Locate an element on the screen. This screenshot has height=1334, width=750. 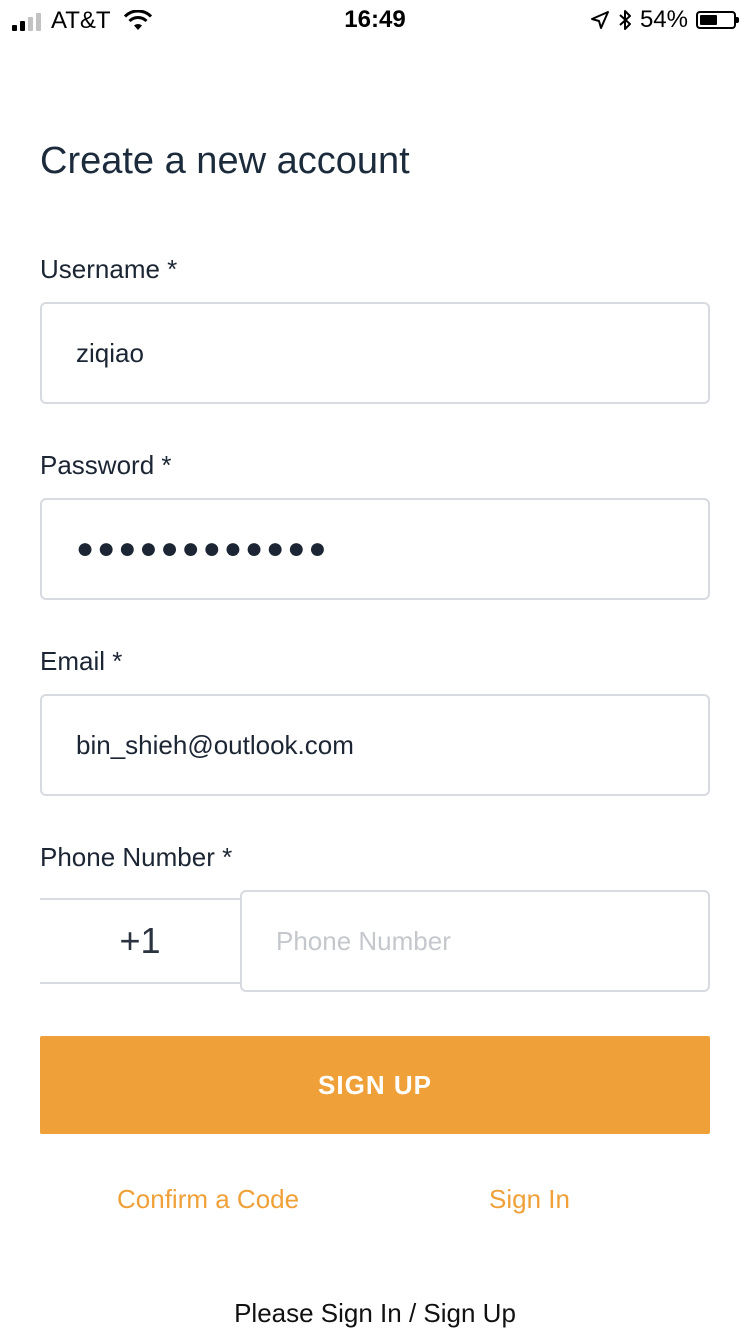
password-input is located at coordinates (375, 549).